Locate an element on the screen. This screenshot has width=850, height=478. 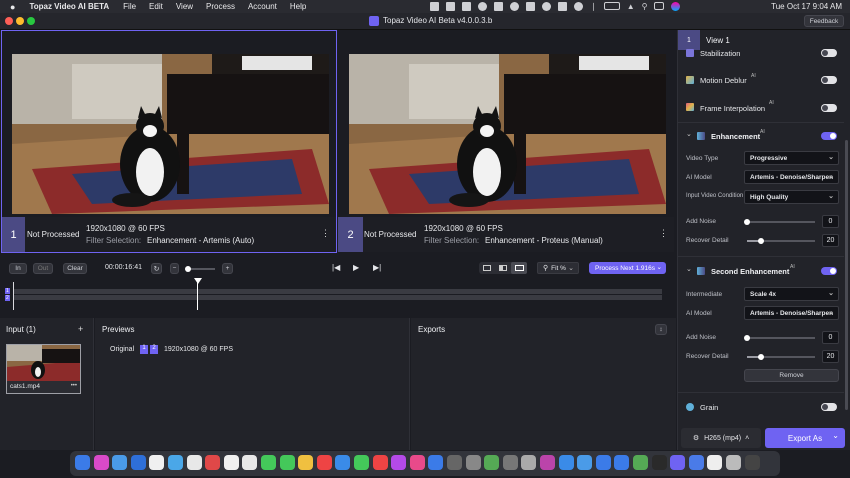
fit-zoom-dropdown: ⚲ Fit % ⌄ is located at coordinates (558, 268).